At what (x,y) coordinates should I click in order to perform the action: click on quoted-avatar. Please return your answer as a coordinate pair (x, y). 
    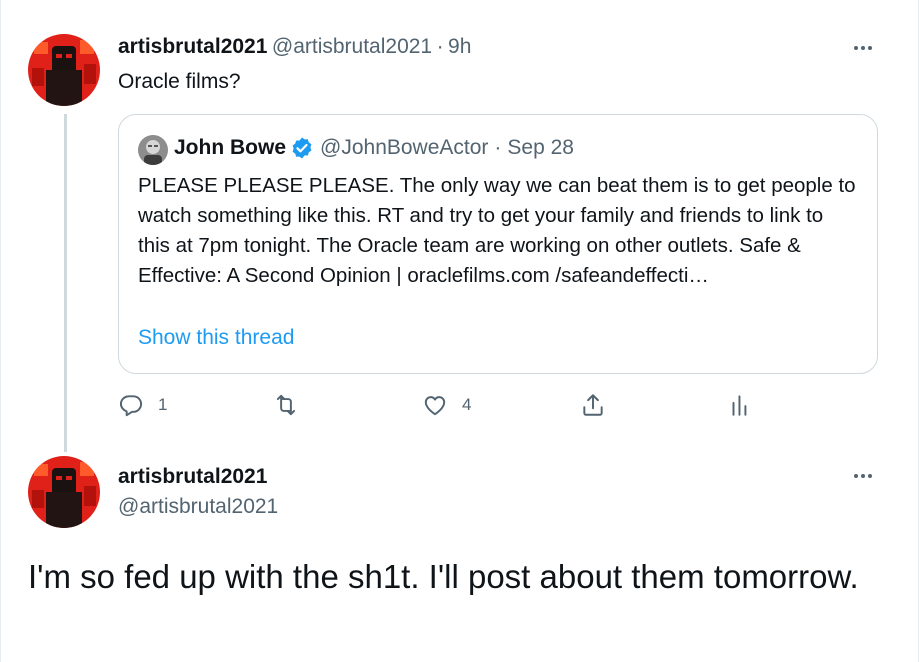
    Looking at the image, I should click on (153, 150).